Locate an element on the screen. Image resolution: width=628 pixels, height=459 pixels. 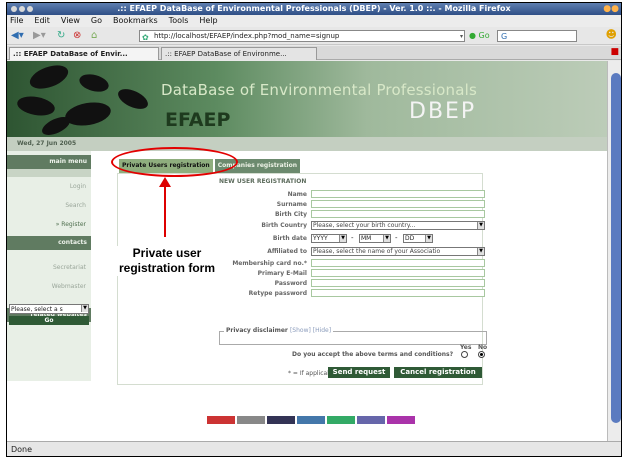
date-strip: Wed, 27 Jun 2005 is located at coordinates (307, 144).